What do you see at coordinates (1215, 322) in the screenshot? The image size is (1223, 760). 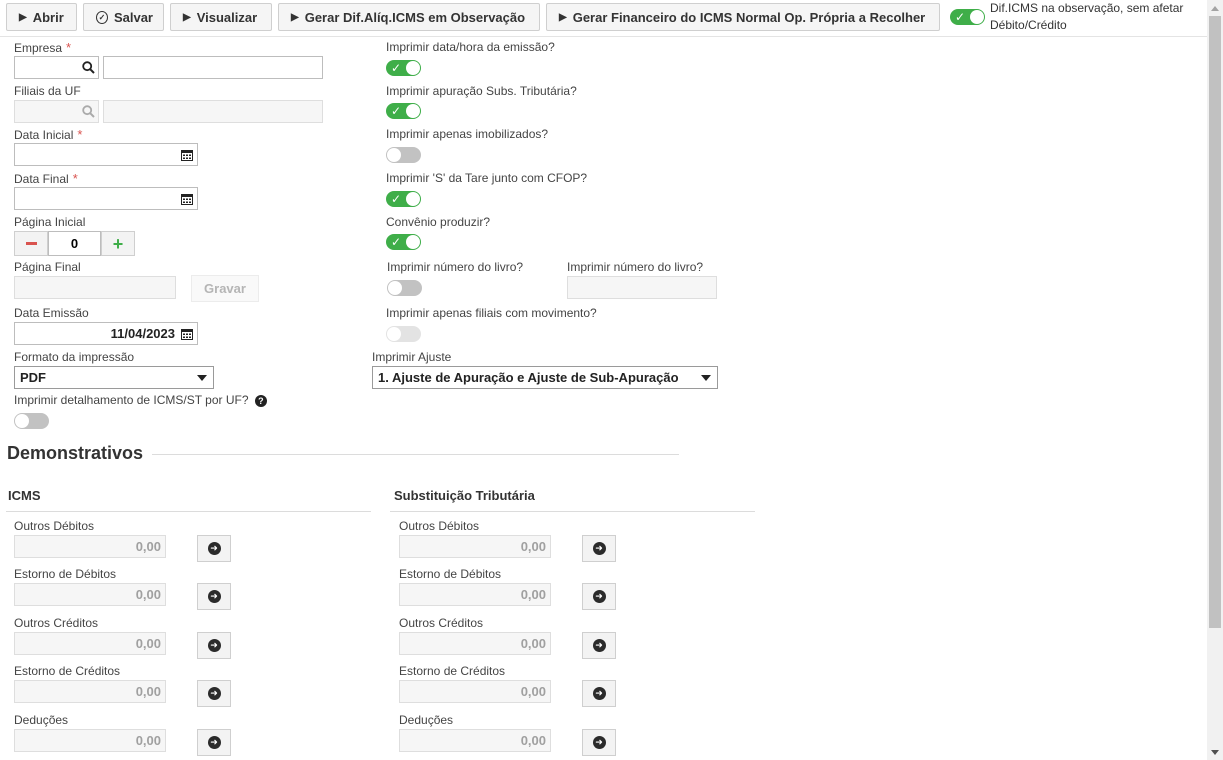 I see `scrollbar-thumb` at bounding box center [1215, 322].